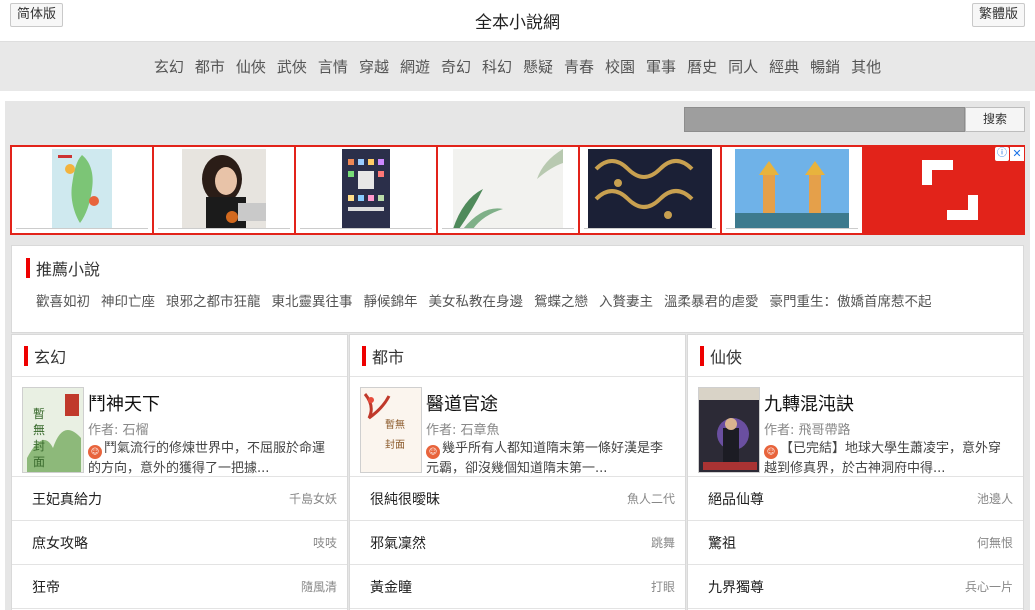 This screenshot has width=1035, height=610. Describe the element at coordinates (561, 300) in the screenshot. I see `recommend-link: 鴛蝶之戀` at that location.